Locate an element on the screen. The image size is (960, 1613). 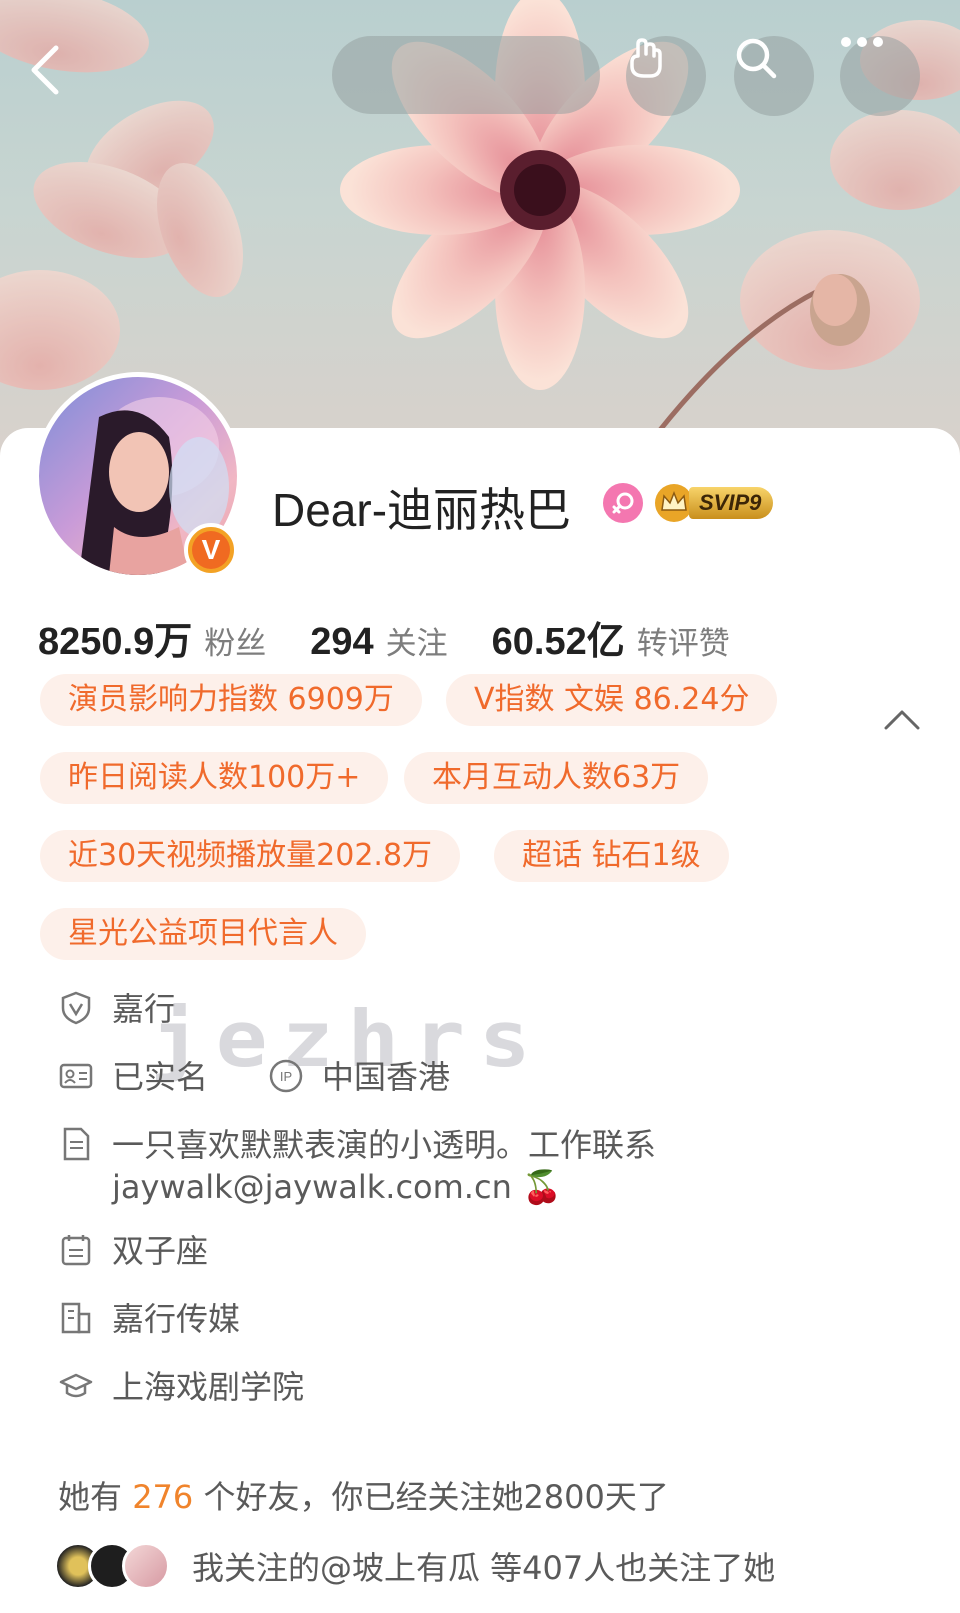
more-dots-icon is located at coordinates (862, 42).